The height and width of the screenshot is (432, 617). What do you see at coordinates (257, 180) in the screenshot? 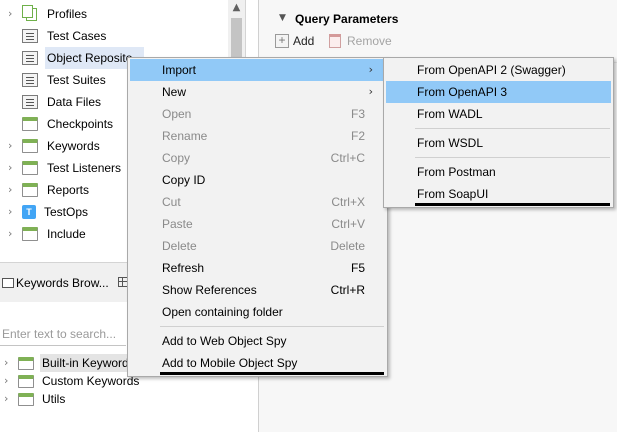
I see `menu-item-copy-id: Copy ID` at bounding box center [257, 180].